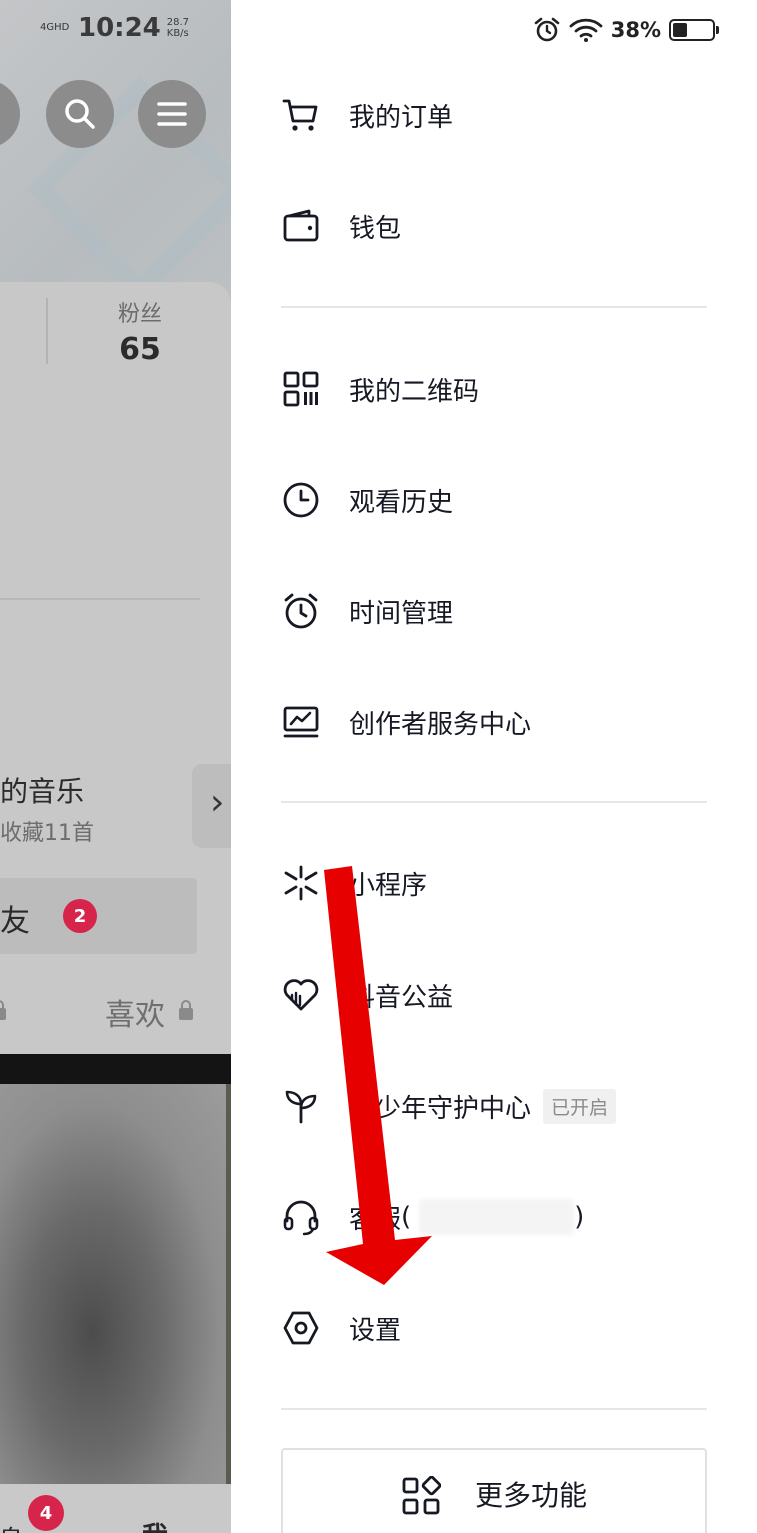  Describe the element at coordinates (135, 1012) in the screenshot. I see `likes-tab: 喜欢` at that location.